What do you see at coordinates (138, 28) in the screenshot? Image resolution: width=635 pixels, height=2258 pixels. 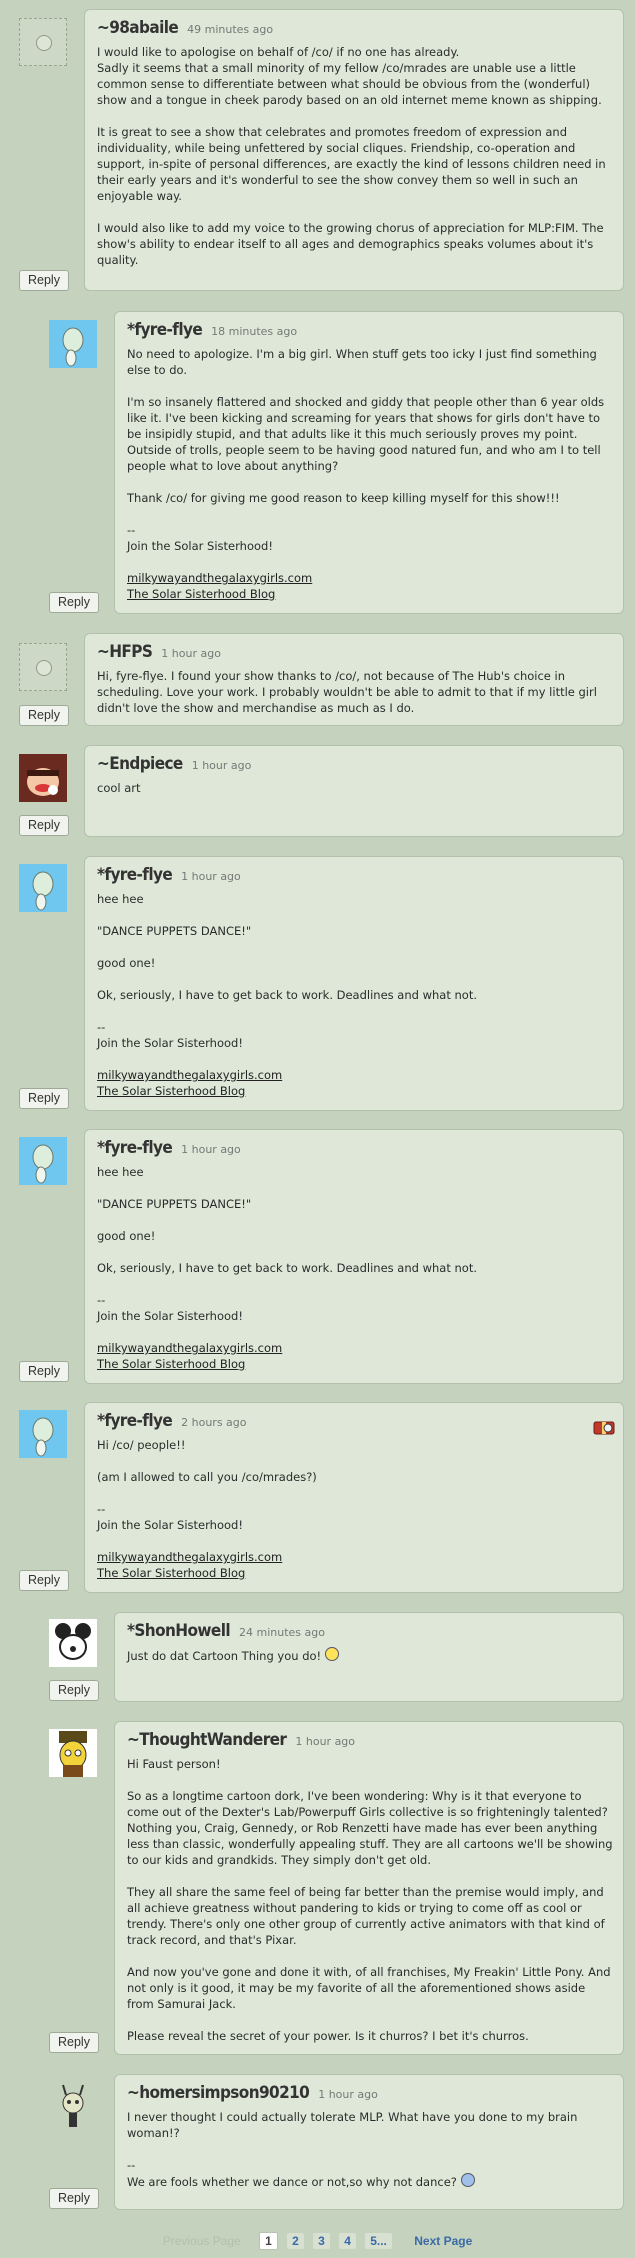 I see `username: ~98abaile` at bounding box center [138, 28].